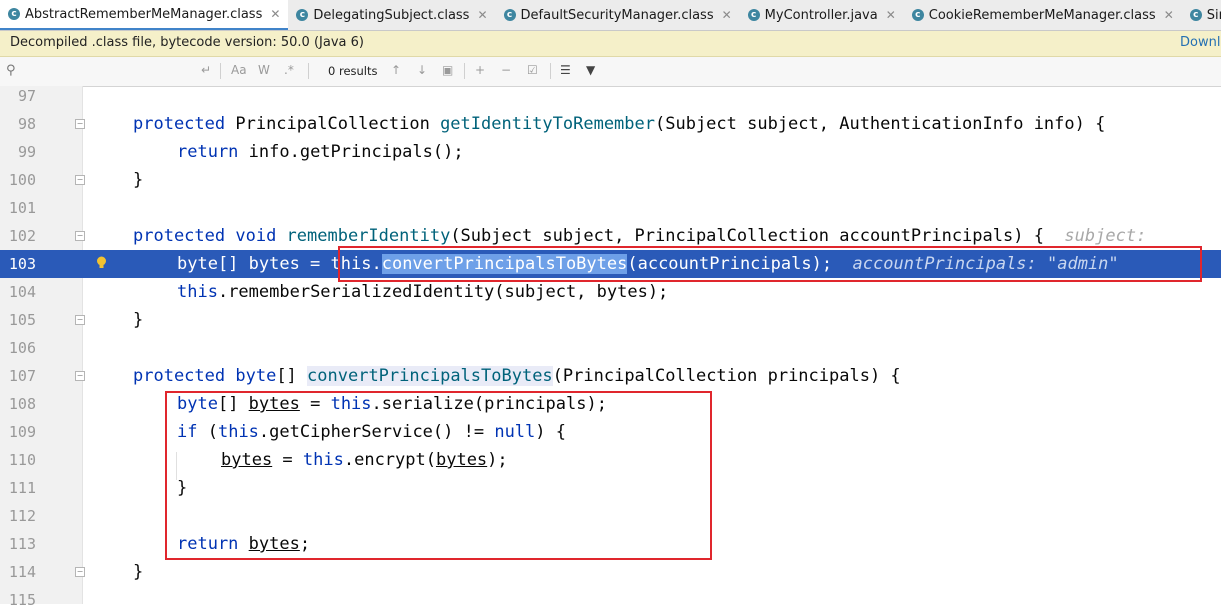 The height and width of the screenshot is (614, 1221). Describe the element at coordinates (22, 320) in the screenshot. I see `line-number: 105` at that location.